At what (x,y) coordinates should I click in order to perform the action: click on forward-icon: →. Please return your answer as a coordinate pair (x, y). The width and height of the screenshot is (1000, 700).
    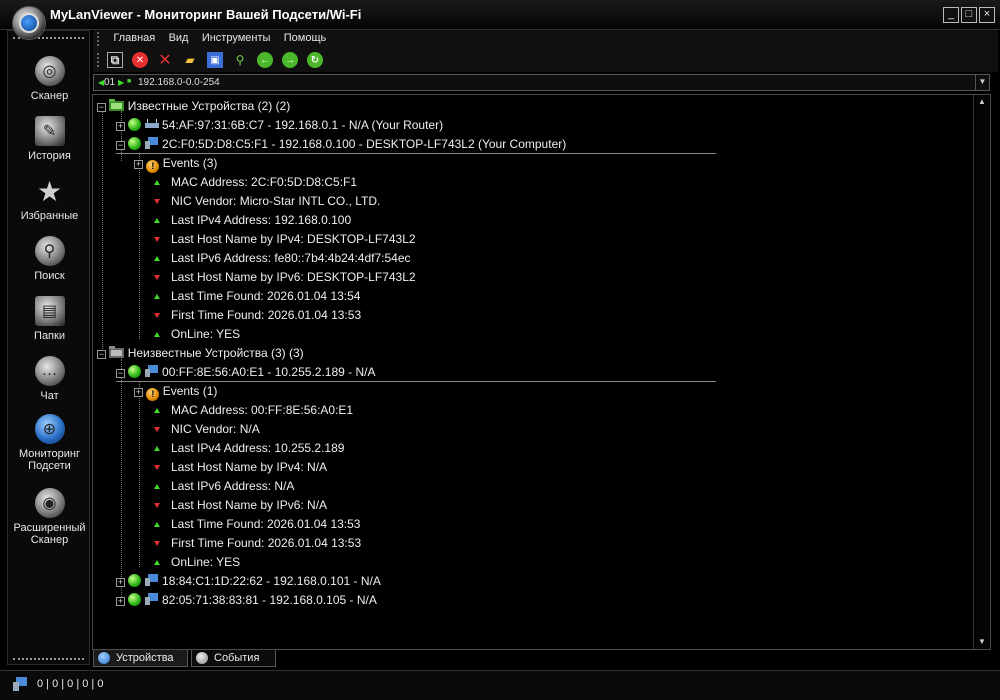
    Looking at the image, I should click on (290, 60).